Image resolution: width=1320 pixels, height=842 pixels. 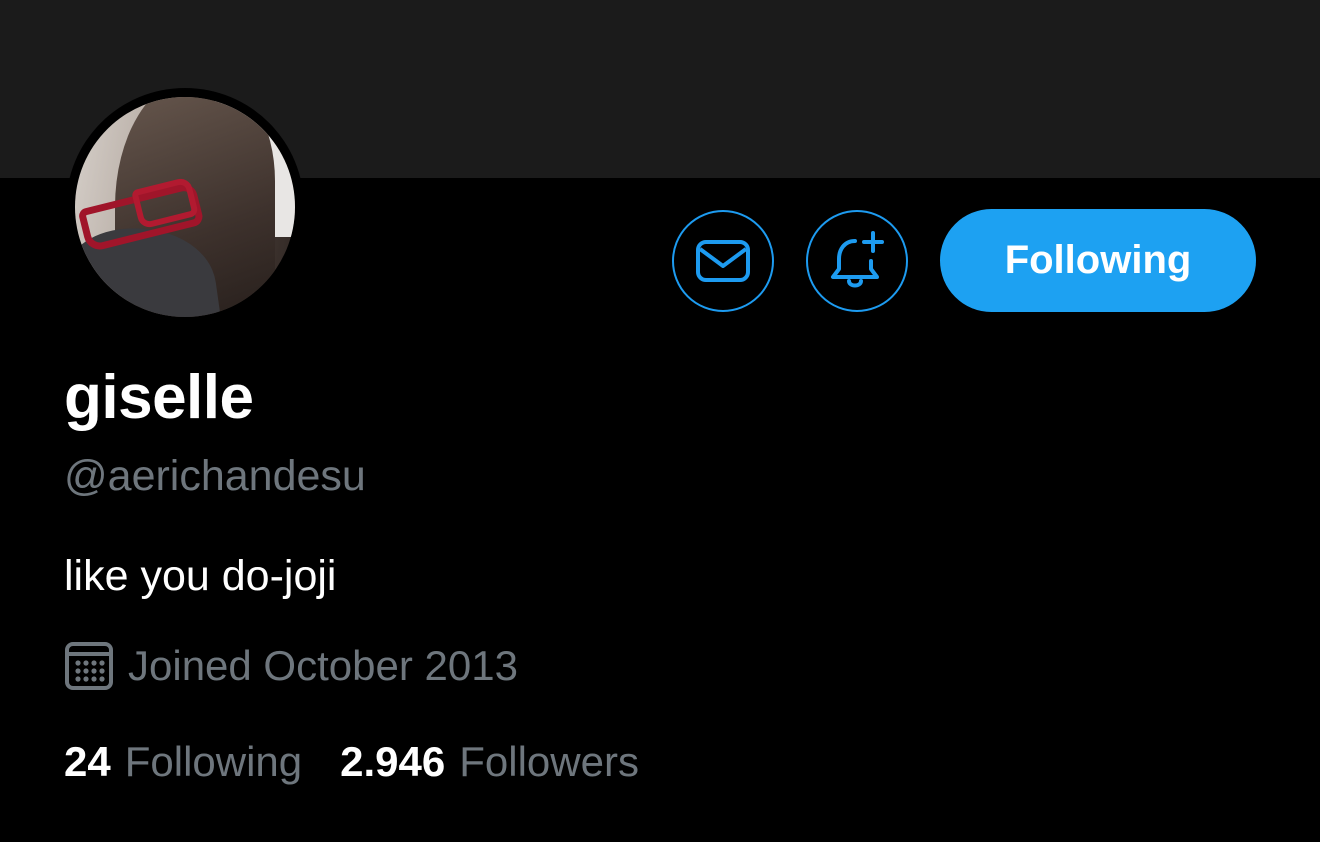 I want to click on mail-icon, so click(x=723, y=261).